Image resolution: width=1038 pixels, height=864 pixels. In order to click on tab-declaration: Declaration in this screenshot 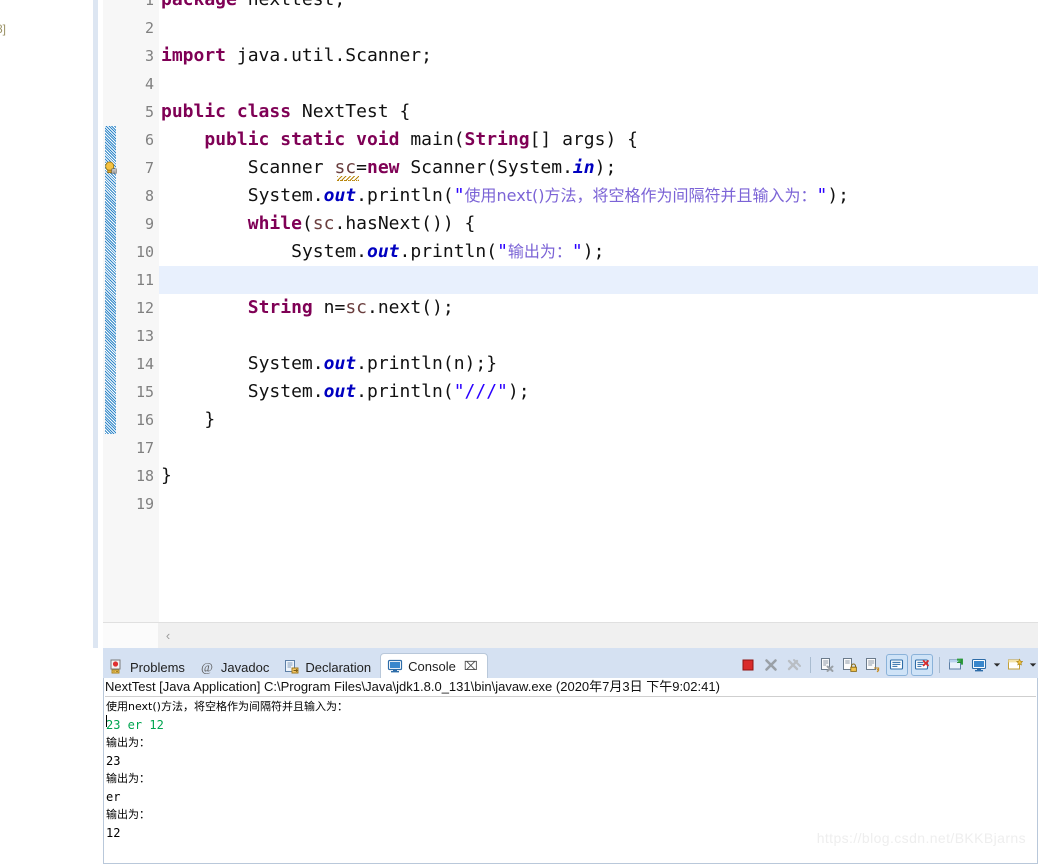, I will do `click(329, 667)`.